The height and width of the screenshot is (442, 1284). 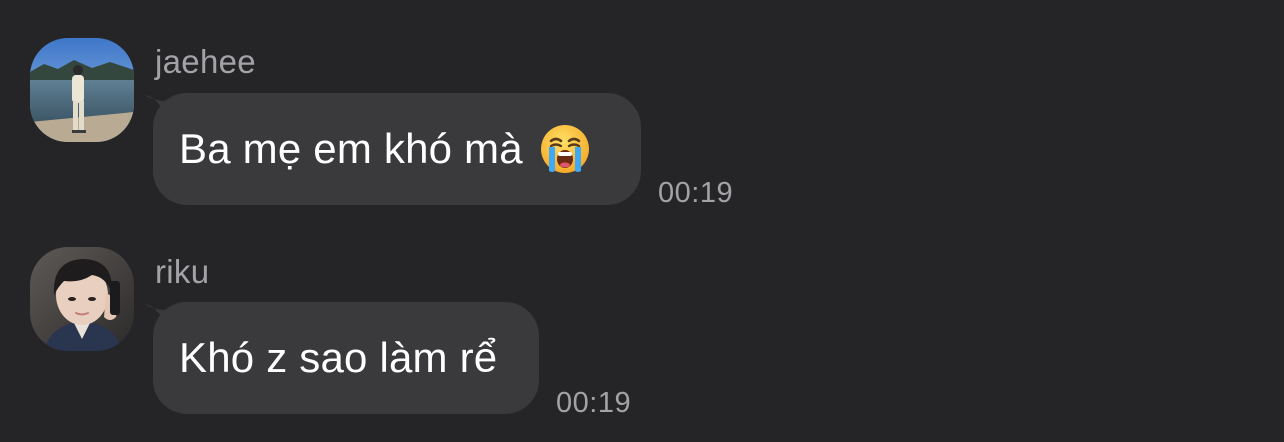 What do you see at coordinates (205, 61) in the screenshot?
I see `sender-name: jaehee` at bounding box center [205, 61].